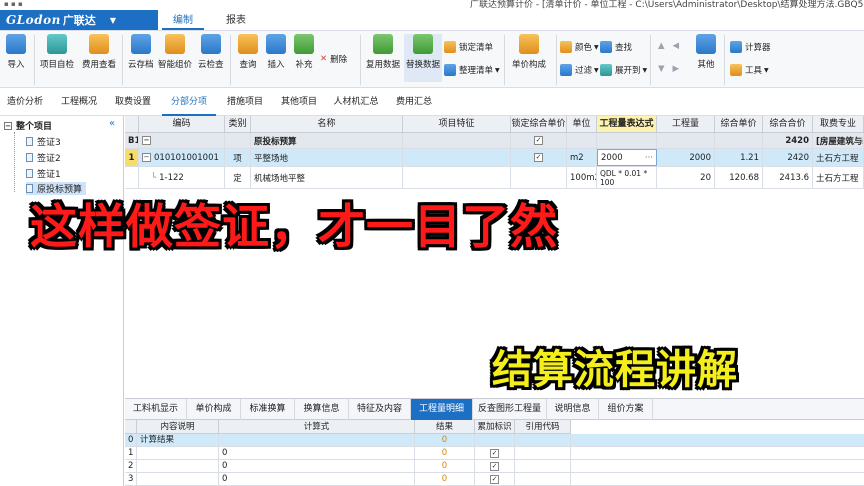  I want to click on tab-reverse-graphic-qty: 反查图形工程量, so click(510, 409).